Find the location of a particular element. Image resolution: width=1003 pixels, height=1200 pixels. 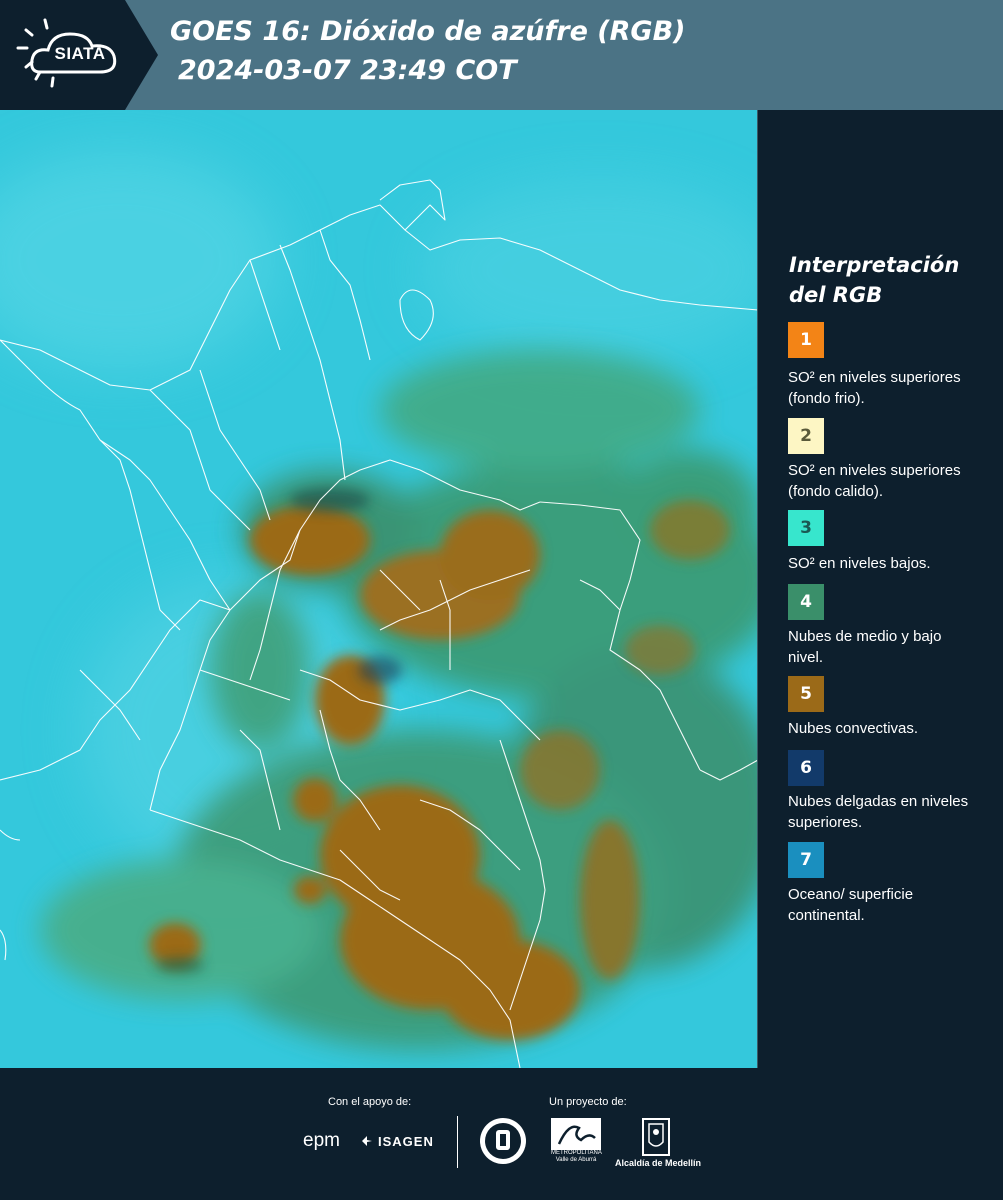

legend-desc-7: Oceano/ superficie continental. is located at coordinates (851, 905).